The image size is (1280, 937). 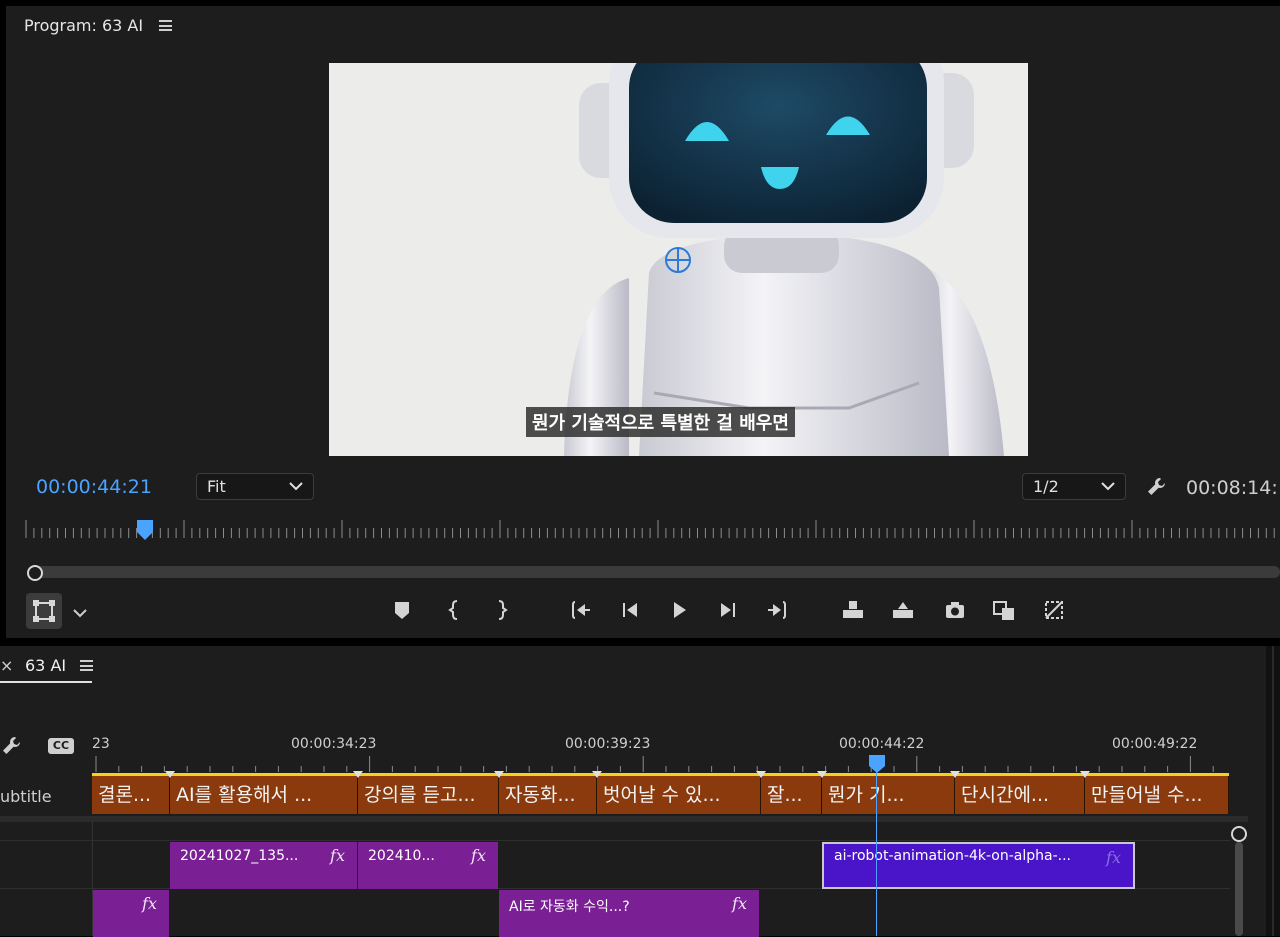 What do you see at coordinates (877, 766) in the screenshot?
I see `timeline-playhead` at bounding box center [877, 766].